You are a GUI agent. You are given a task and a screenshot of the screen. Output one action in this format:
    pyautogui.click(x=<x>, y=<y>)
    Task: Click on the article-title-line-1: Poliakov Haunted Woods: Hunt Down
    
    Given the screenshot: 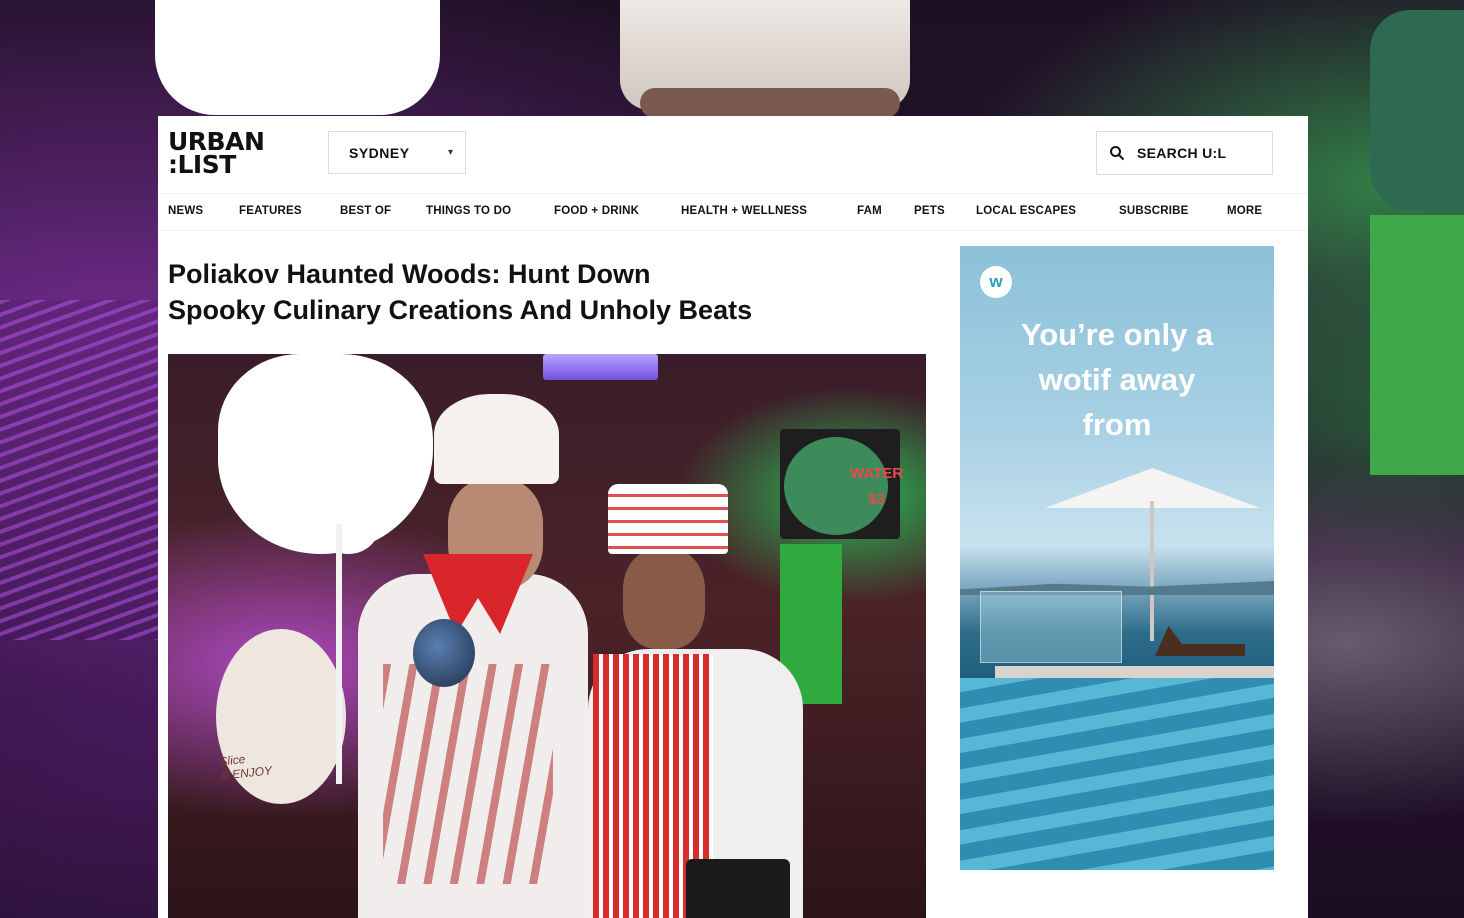 What is the action you would take?
    pyautogui.click(x=409, y=274)
    